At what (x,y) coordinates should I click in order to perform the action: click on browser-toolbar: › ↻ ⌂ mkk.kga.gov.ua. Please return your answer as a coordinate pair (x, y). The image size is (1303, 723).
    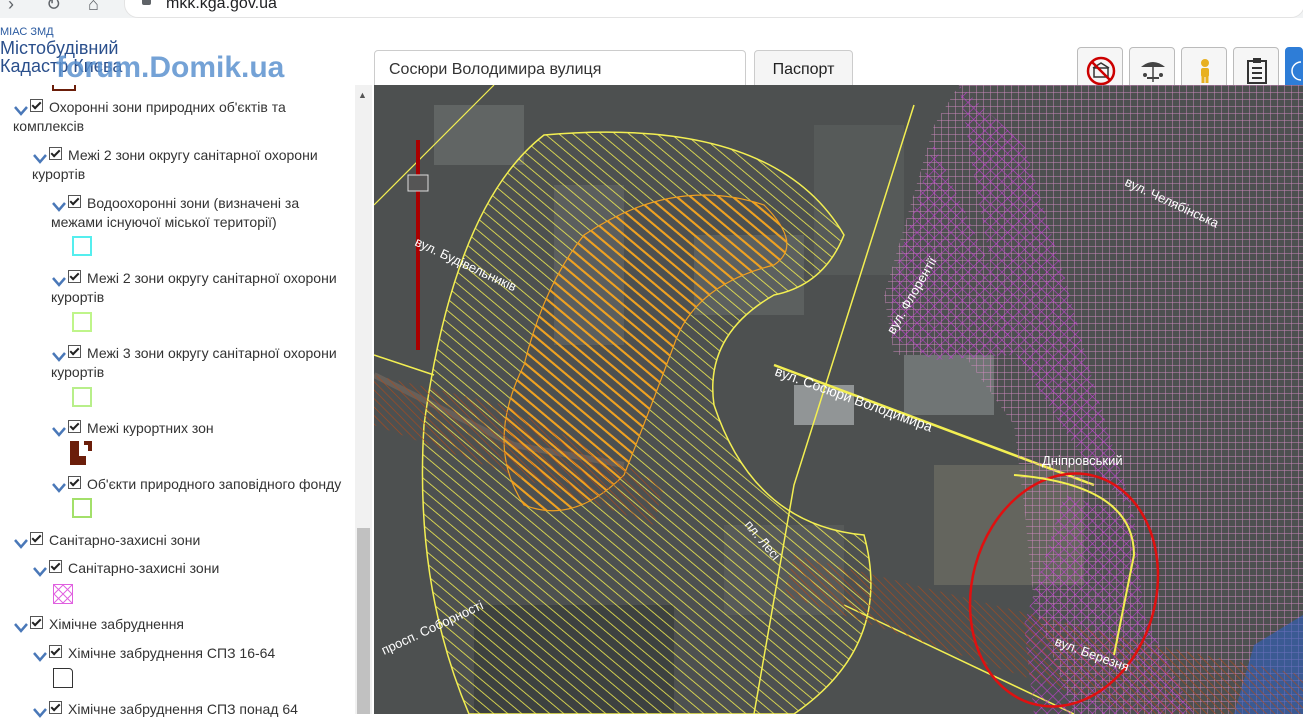
    Looking at the image, I should click on (651, 9).